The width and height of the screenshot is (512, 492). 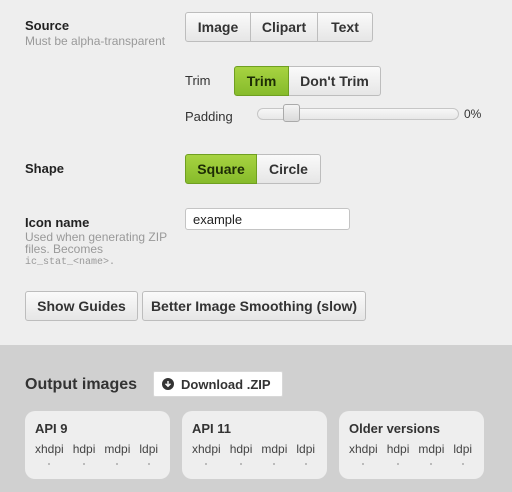 What do you see at coordinates (168, 384) in the screenshot?
I see `download-icon` at bounding box center [168, 384].